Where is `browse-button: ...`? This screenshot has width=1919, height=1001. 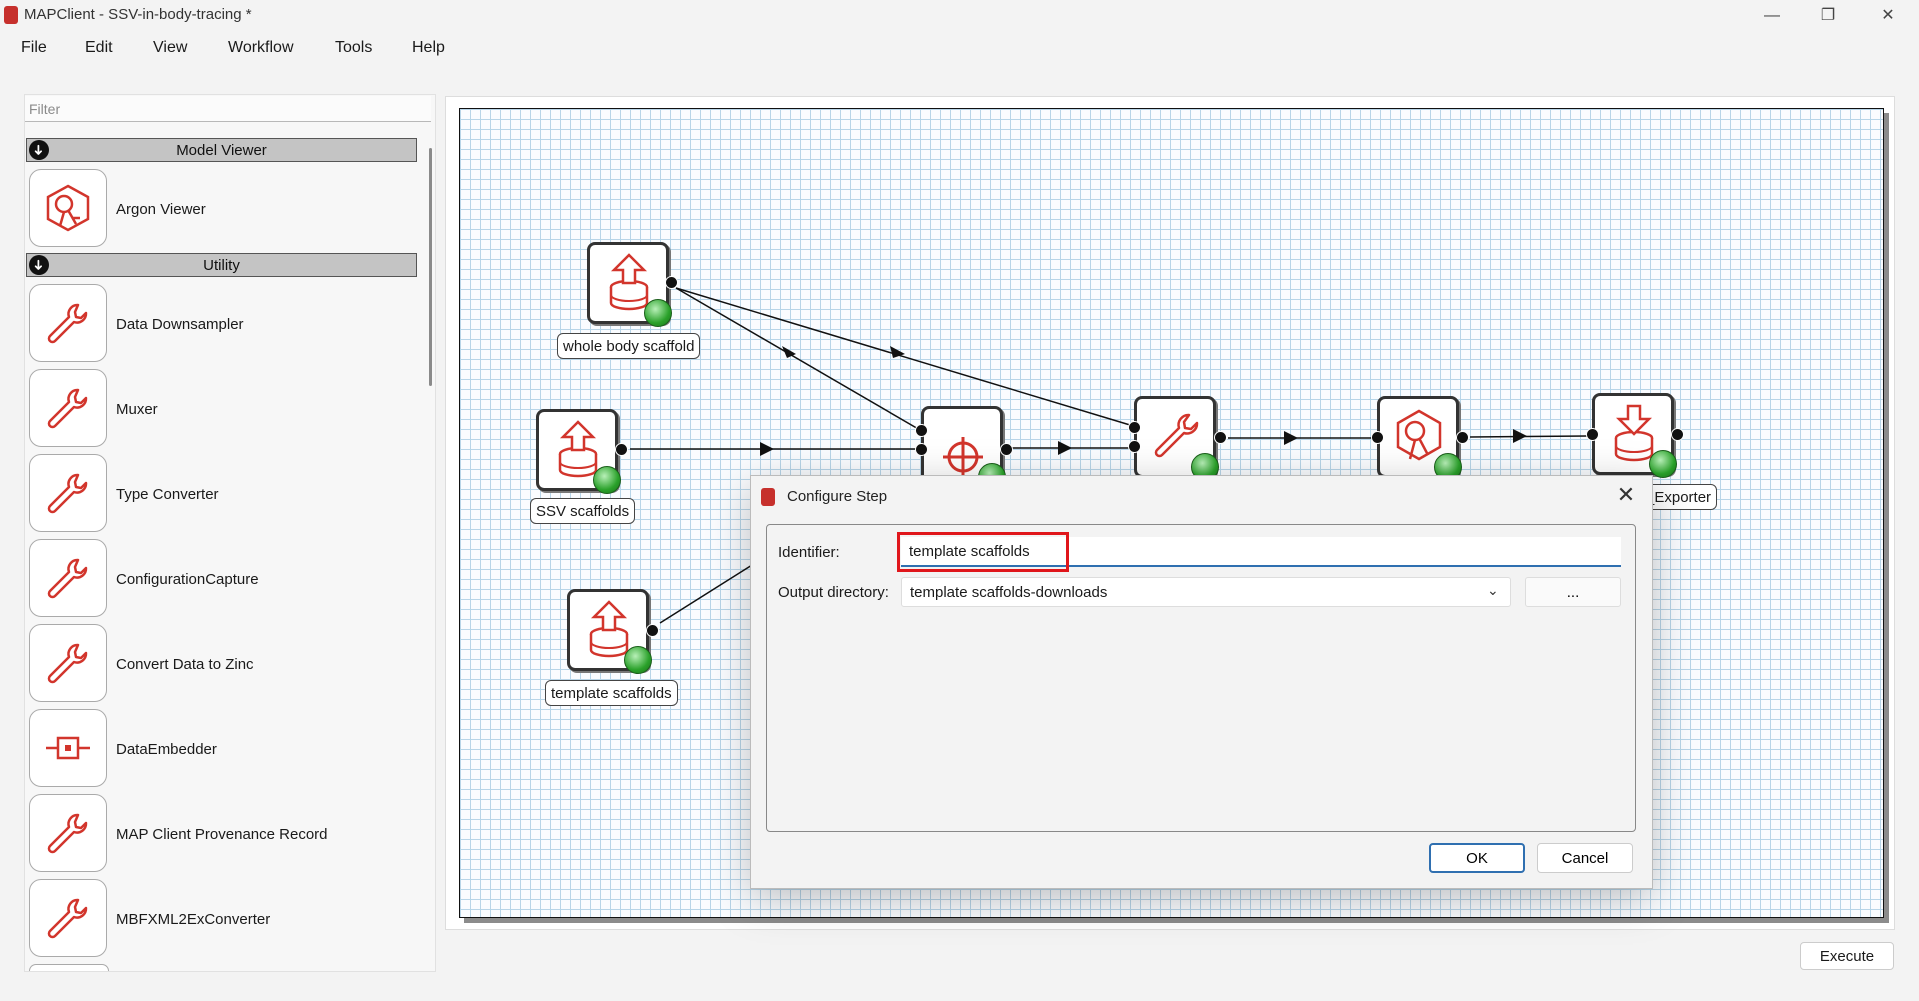 browse-button: ... is located at coordinates (1573, 592).